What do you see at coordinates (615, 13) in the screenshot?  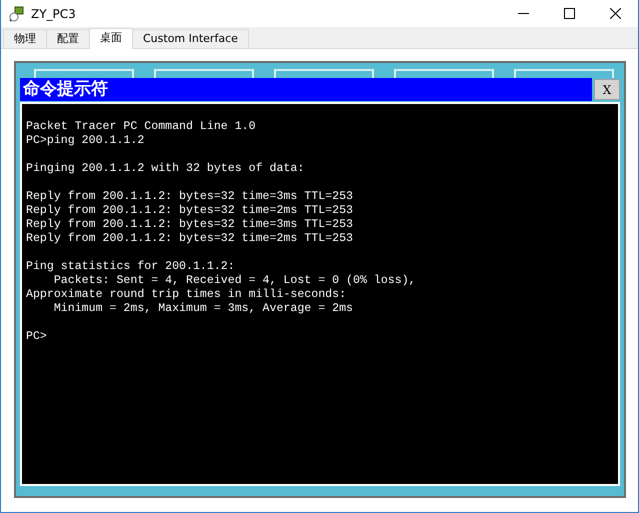 I see `close-icon` at bounding box center [615, 13].